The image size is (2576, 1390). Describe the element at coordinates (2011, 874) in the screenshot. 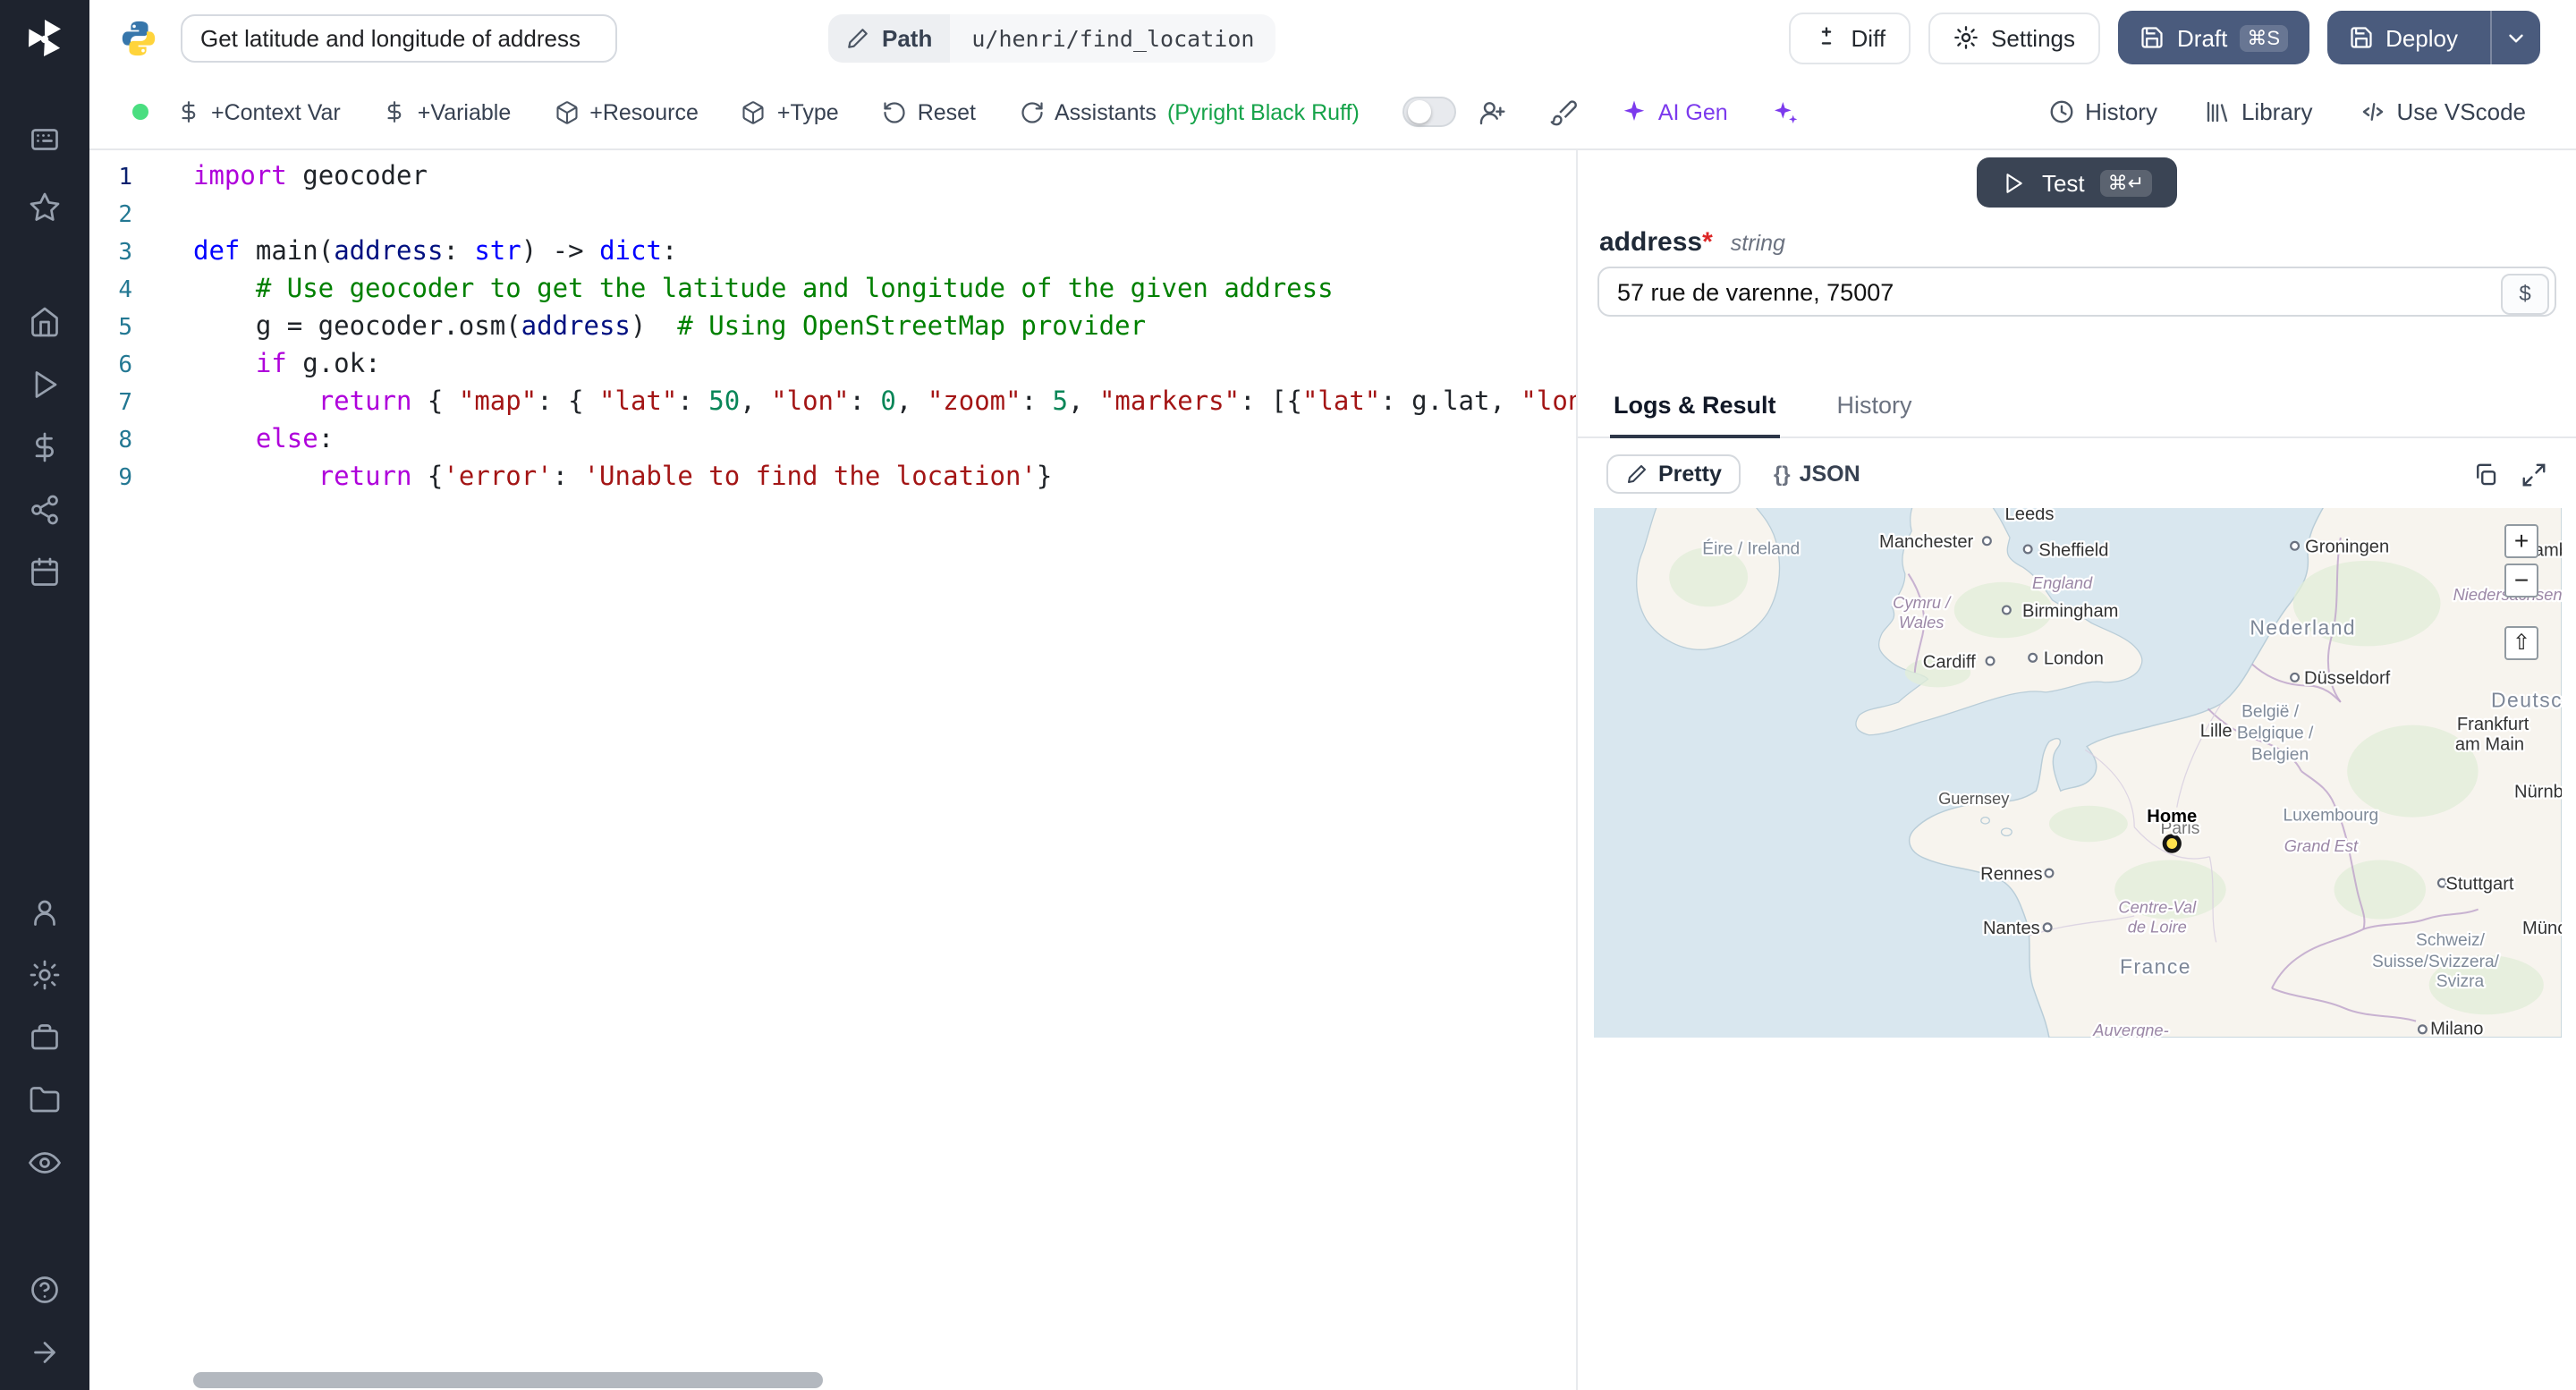

I see `map-label: Rennes` at that location.